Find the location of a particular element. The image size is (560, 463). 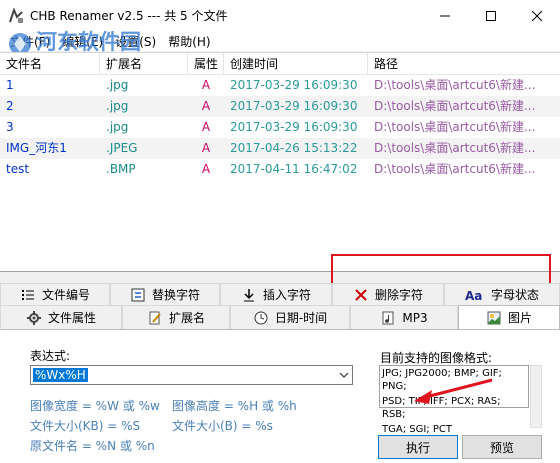

expression-combobox: %Wx%H is located at coordinates (191, 375).